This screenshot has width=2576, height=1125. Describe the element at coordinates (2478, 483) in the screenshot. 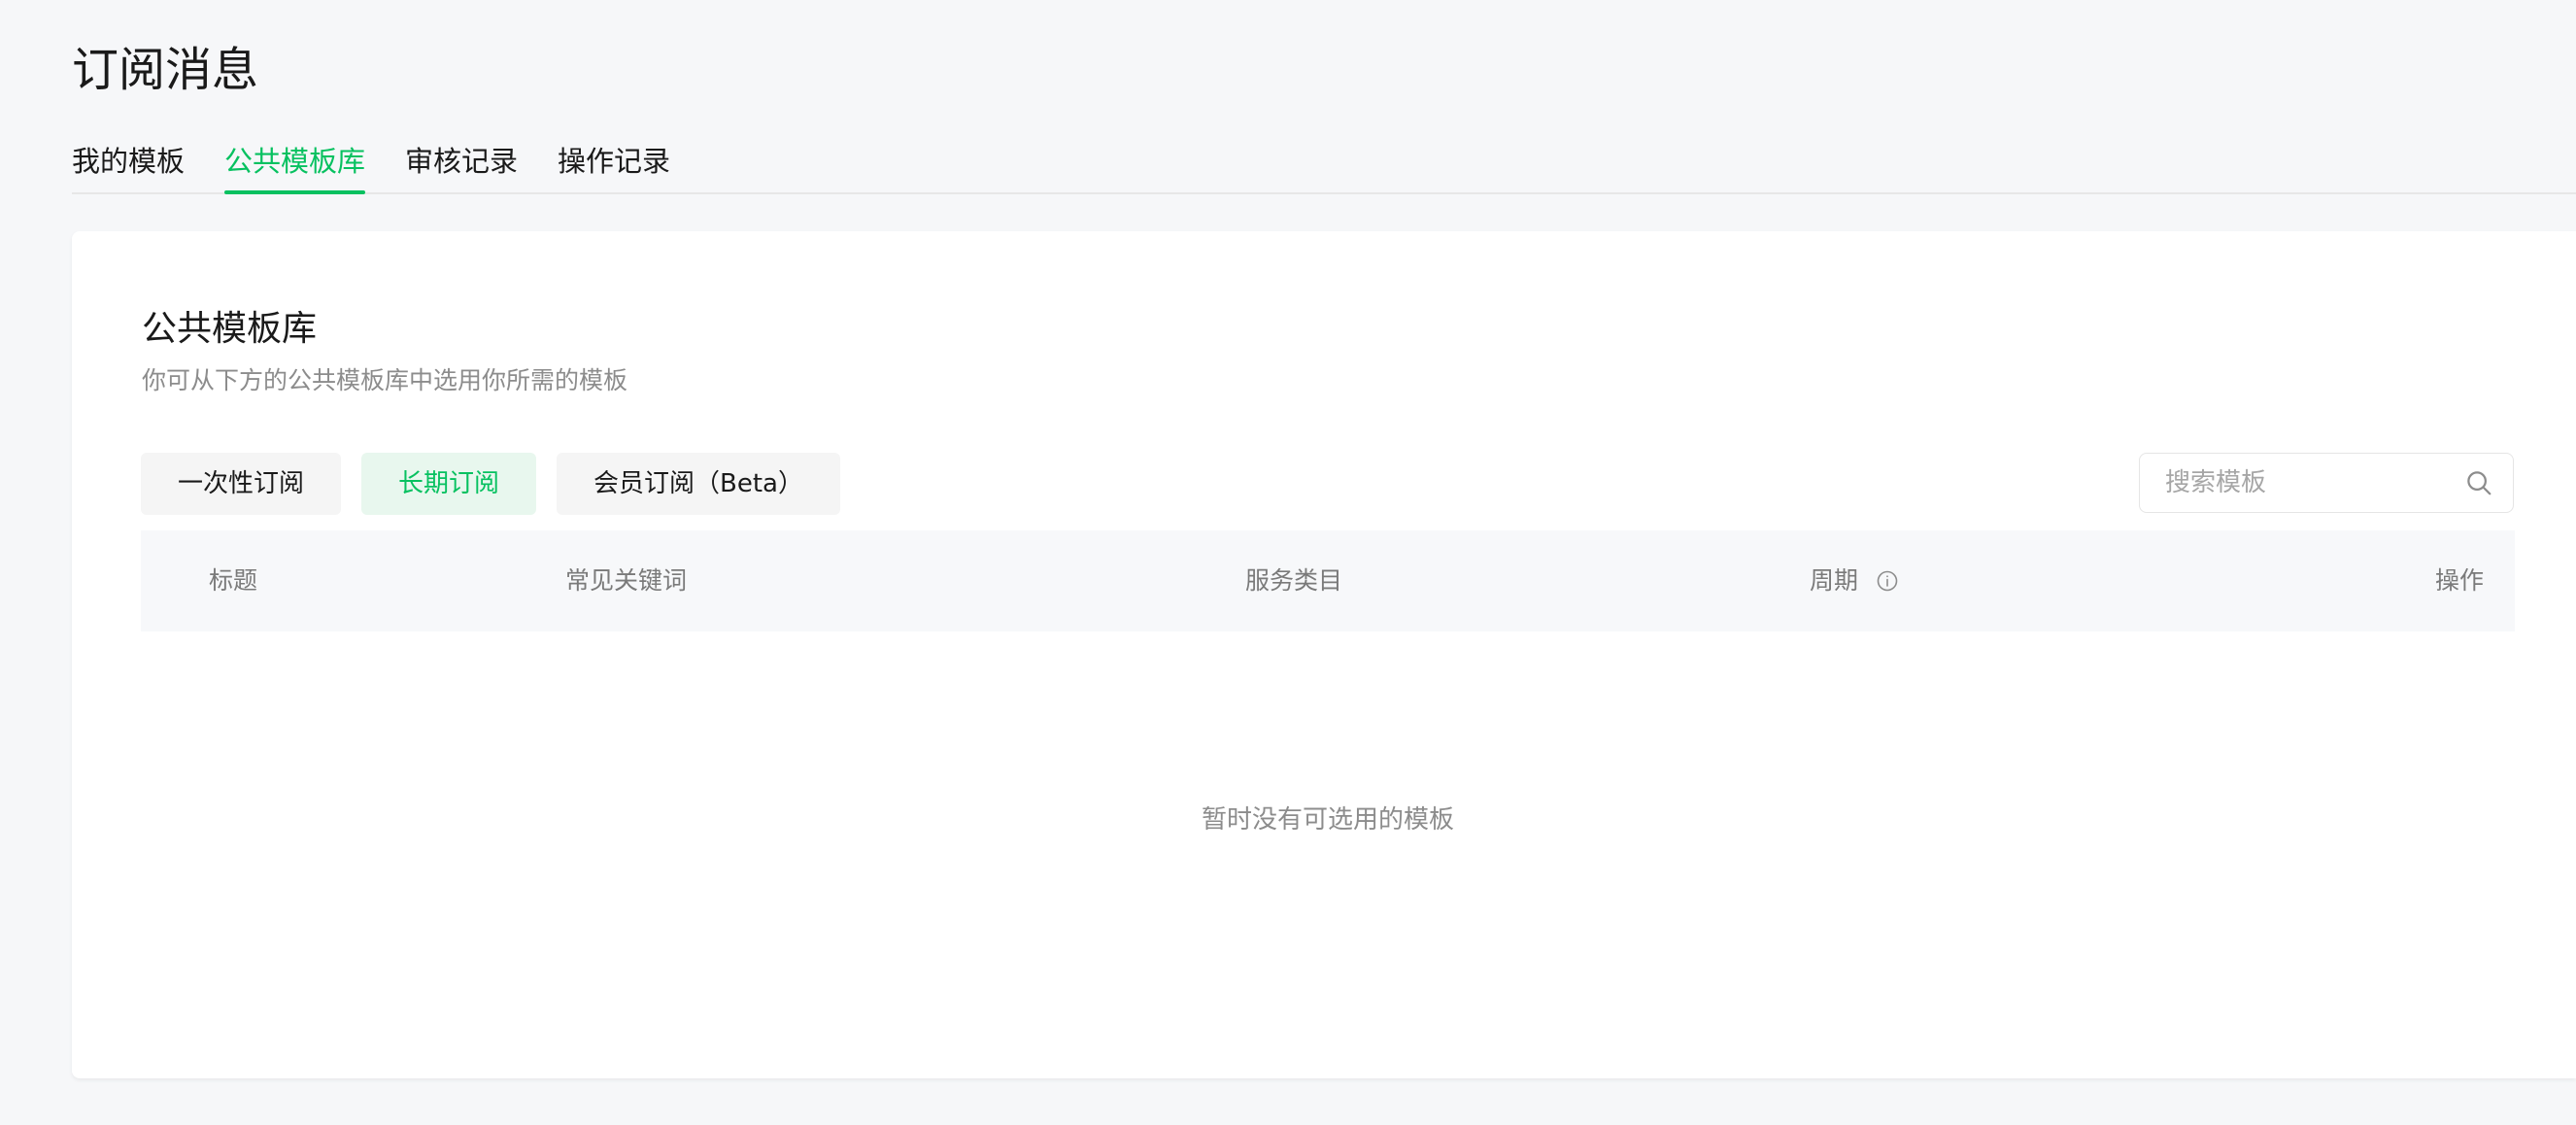

I see `search-icon` at that location.